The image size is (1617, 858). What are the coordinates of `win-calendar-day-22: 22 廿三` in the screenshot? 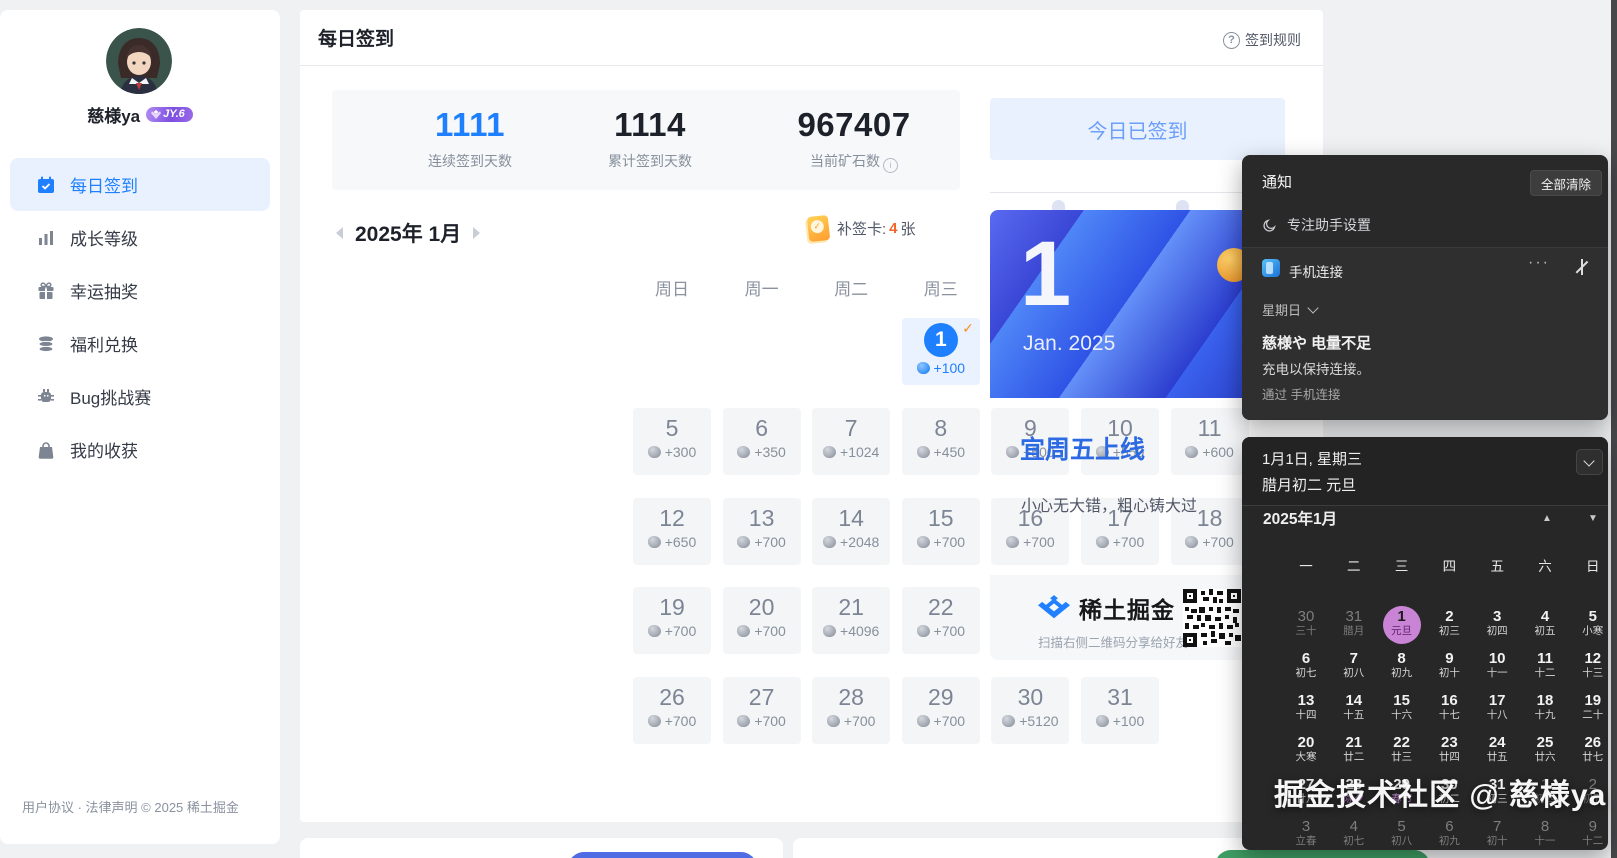 It's located at (1401, 754).